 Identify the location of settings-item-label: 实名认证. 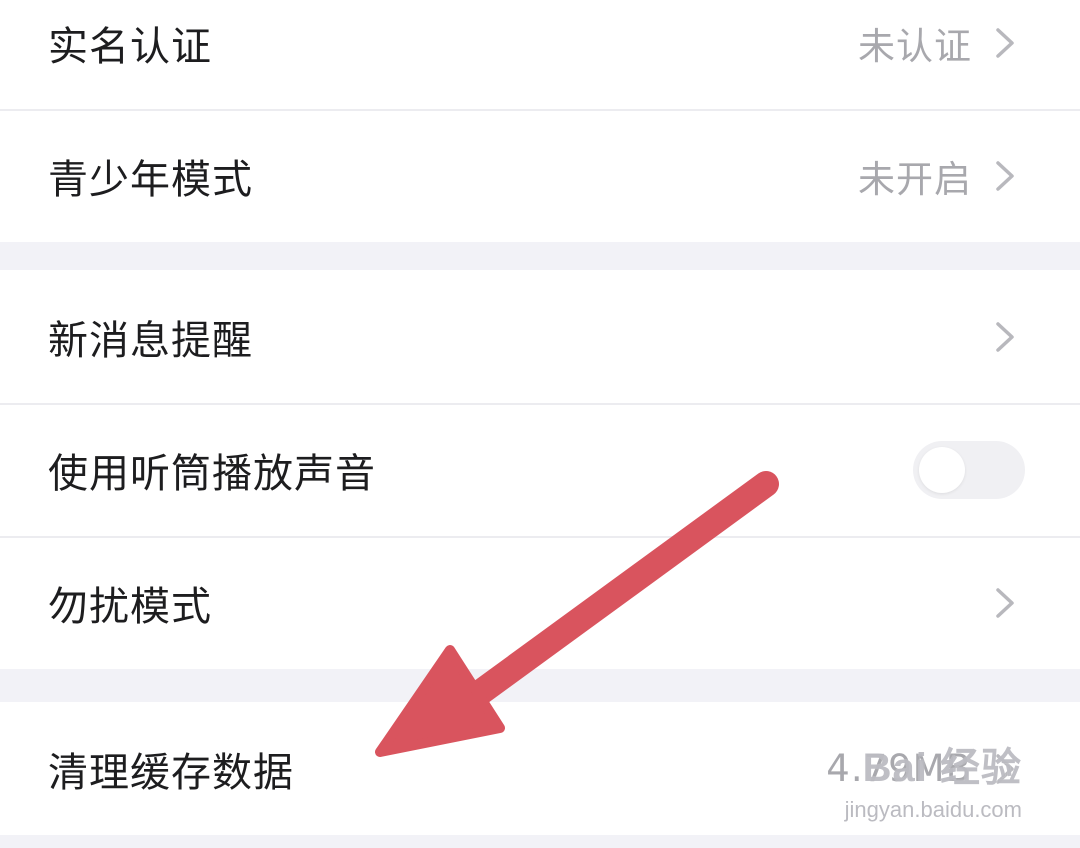
(130, 46).